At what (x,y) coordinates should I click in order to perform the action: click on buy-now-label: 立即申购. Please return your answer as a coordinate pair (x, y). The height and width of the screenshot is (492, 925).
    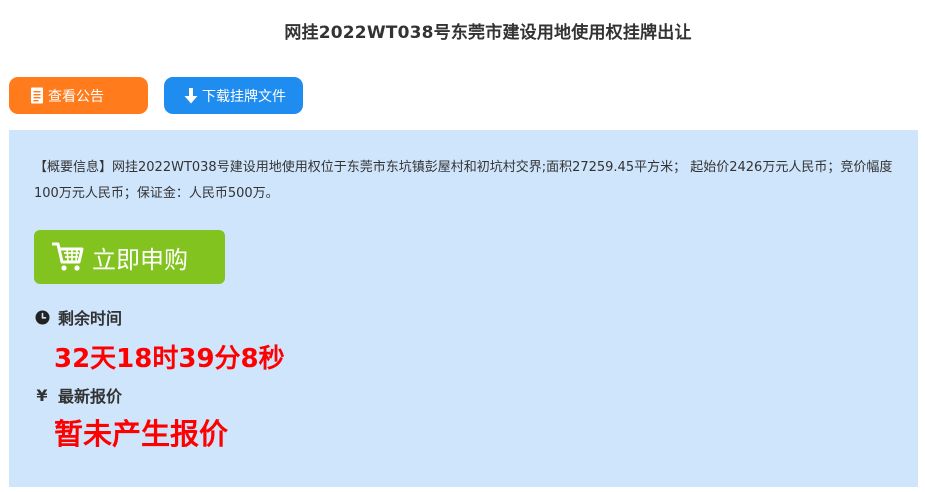
    Looking at the image, I should click on (140, 259).